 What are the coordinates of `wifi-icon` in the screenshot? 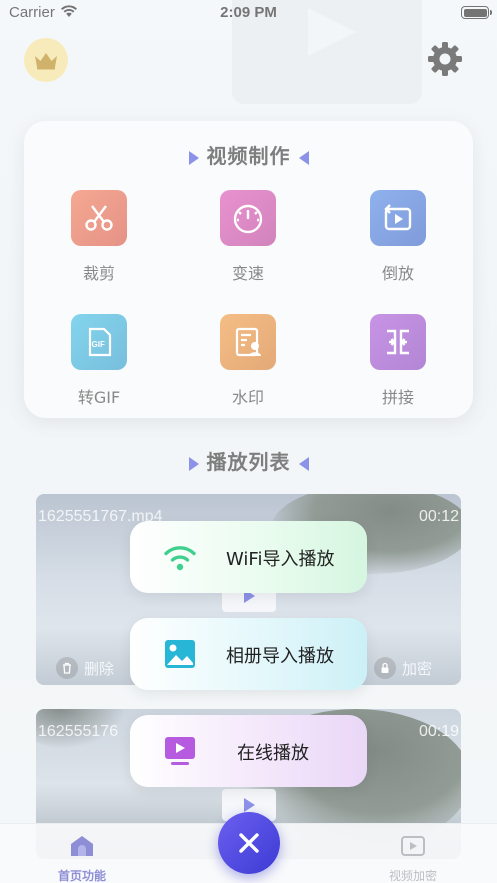 It's located at (180, 558).